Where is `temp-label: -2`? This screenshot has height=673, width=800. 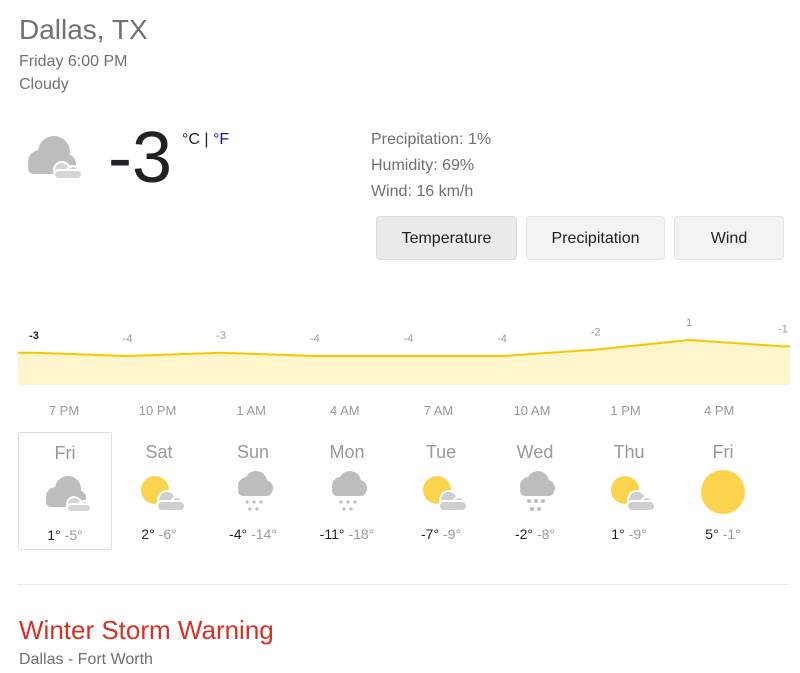
temp-label: -2 is located at coordinates (596, 333).